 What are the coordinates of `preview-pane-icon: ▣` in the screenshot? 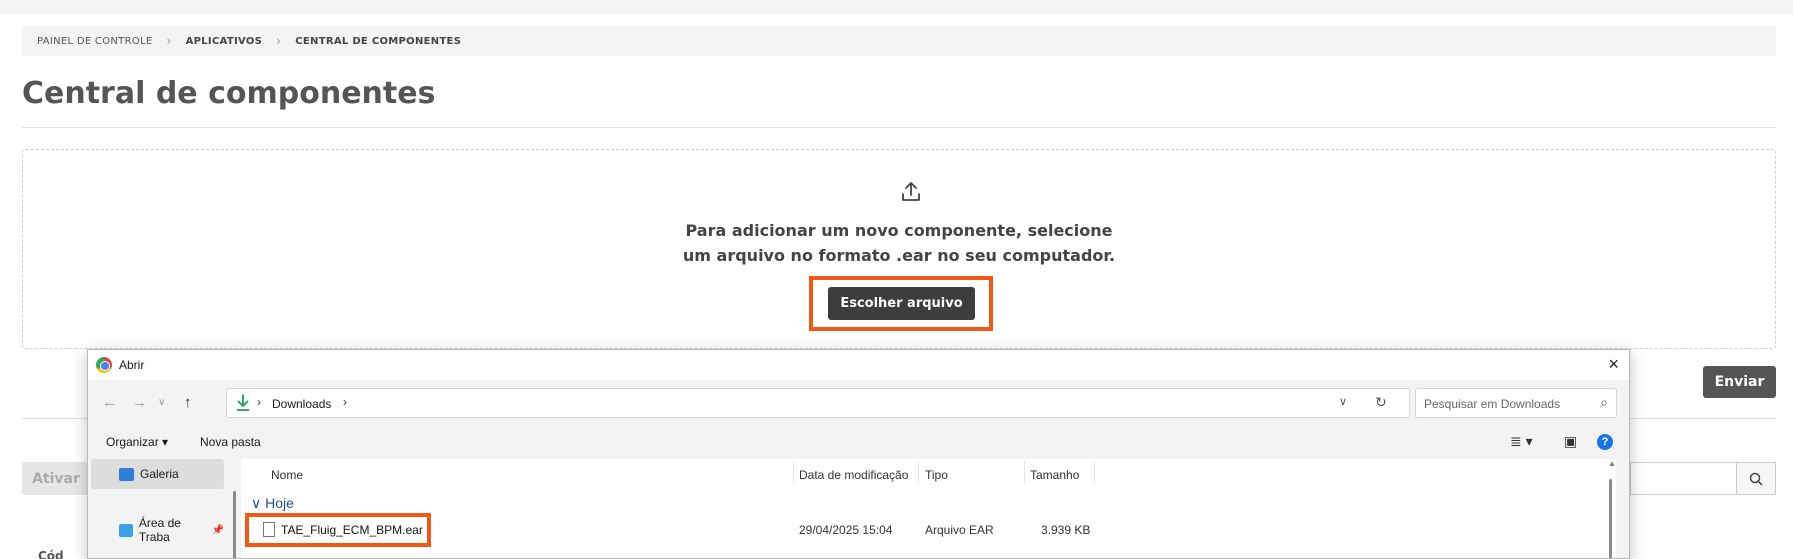 It's located at (1570, 441).